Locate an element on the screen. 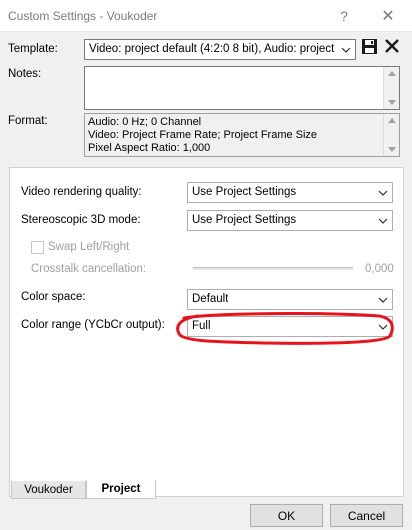  stereo-mode-select: Use Project Settings is located at coordinates (290, 220).